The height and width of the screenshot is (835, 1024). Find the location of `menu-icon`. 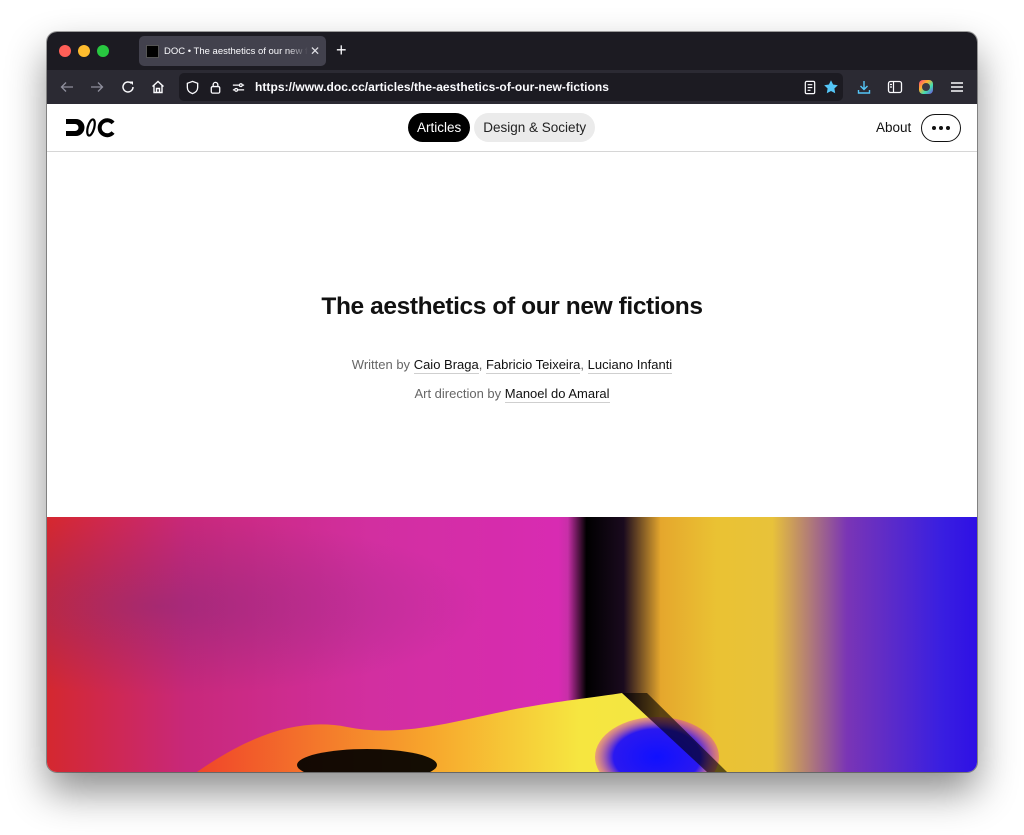

menu-icon is located at coordinates (957, 87).